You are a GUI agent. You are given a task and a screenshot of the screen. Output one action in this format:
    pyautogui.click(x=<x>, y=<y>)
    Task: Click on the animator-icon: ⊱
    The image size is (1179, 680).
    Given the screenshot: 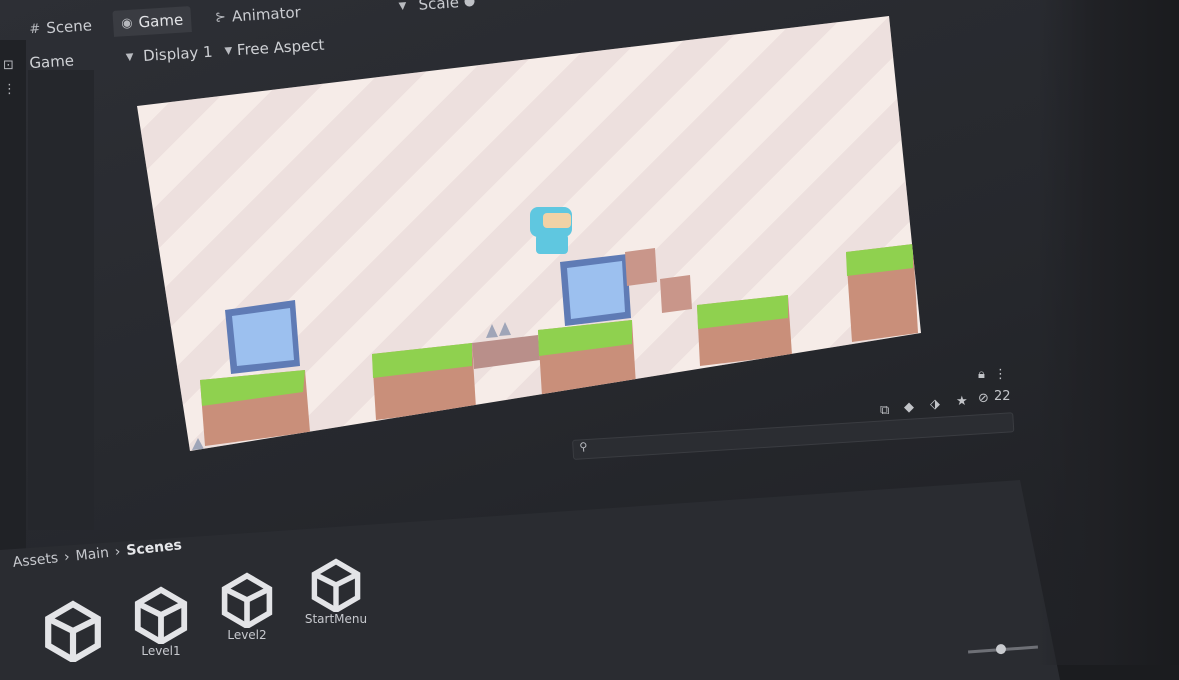 What is the action you would take?
    pyautogui.click(x=220, y=17)
    